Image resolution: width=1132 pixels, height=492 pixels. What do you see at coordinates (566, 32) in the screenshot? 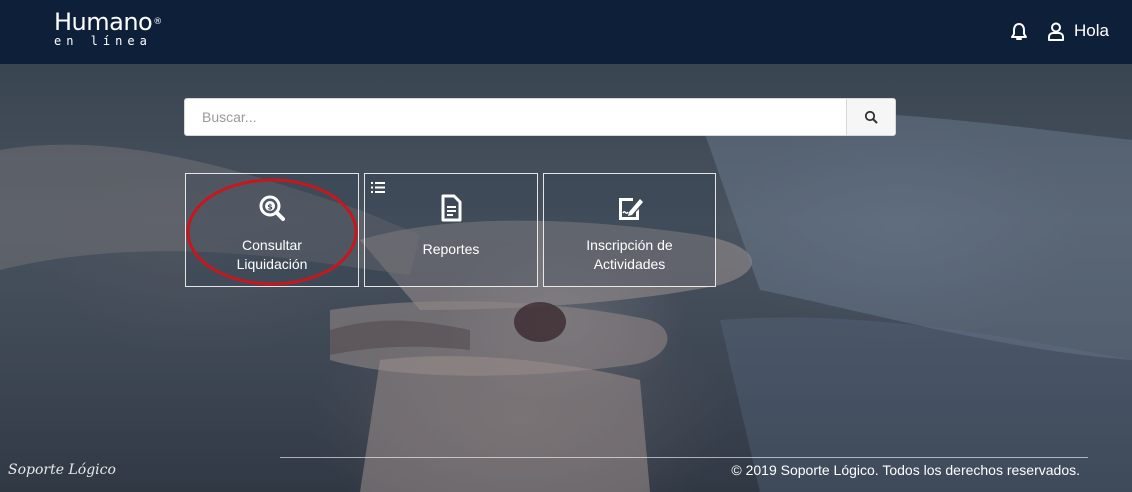
I see `top-navbar: Humano® en línea Hola` at bounding box center [566, 32].